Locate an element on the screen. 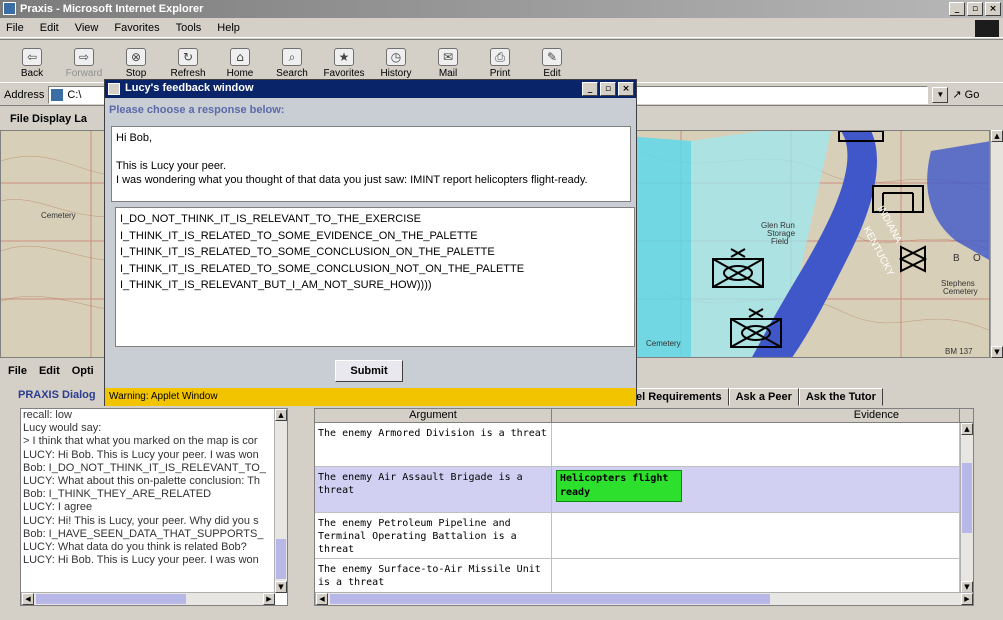  refresh-label: Refresh is located at coordinates (188, 73).